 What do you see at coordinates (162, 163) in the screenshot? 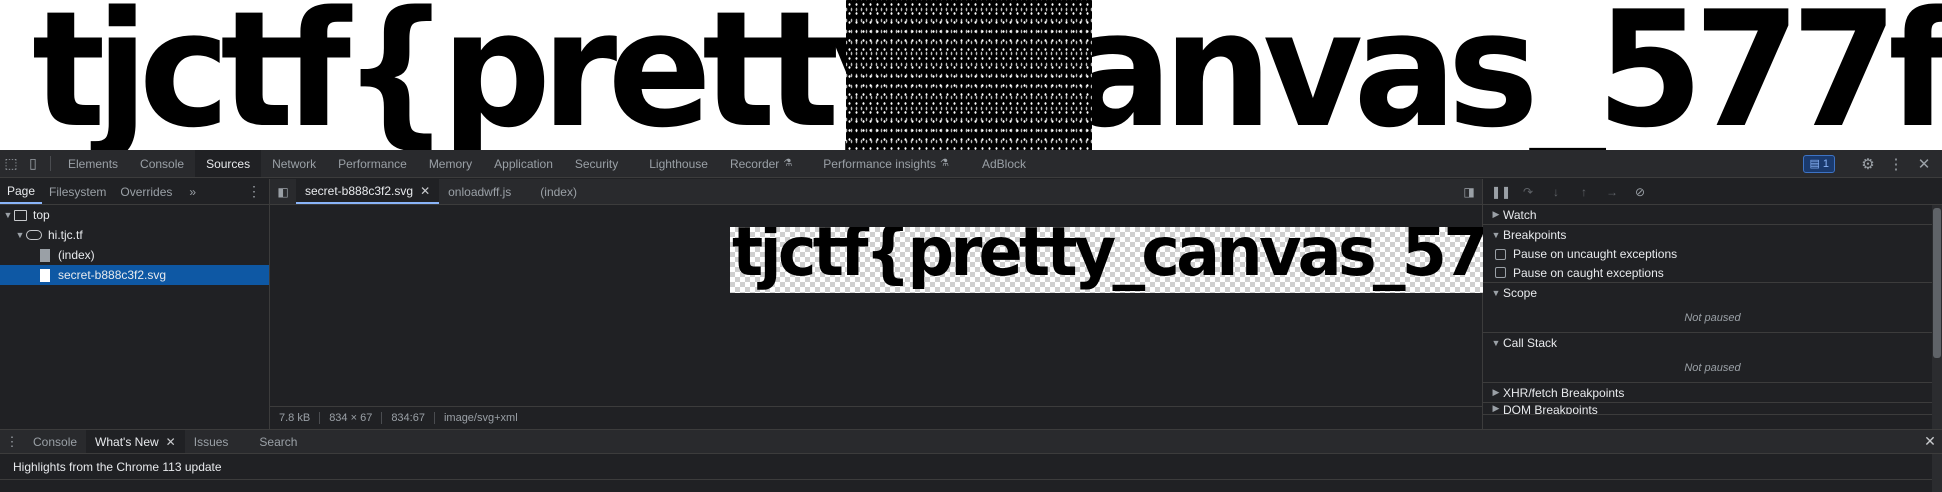
I see `tab-console: Console` at bounding box center [162, 163].